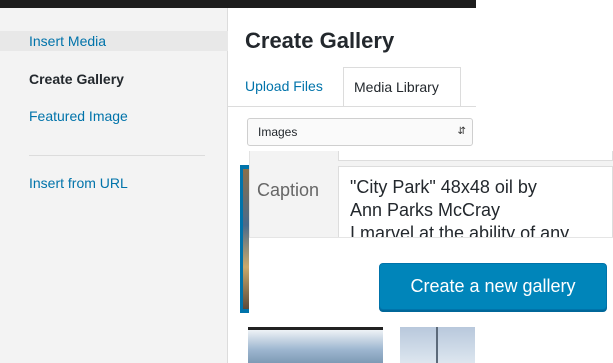 This screenshot has width=613, height=363. I want to click on menu-item-featured-image: Featured Image, so click(113, 116).